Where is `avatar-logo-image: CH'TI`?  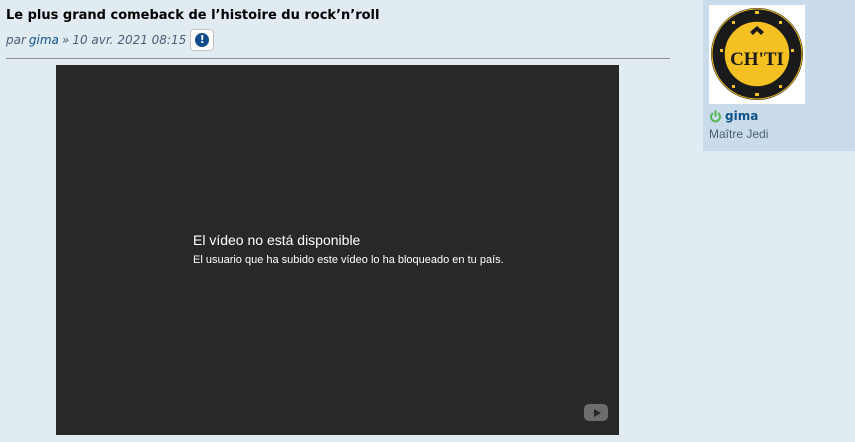 avatar-logo-image: CH'TI is located at coordinates (757, 54).